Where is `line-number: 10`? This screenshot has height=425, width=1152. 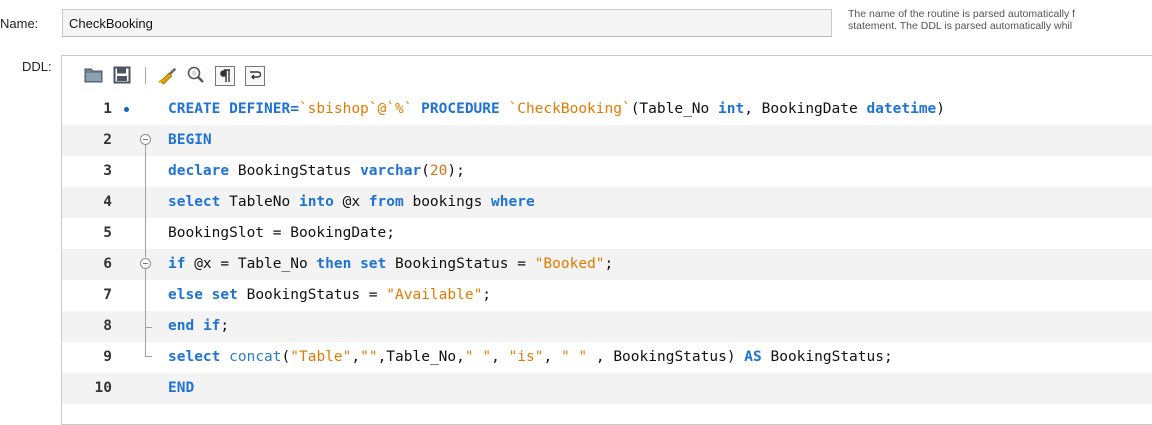 line-number: 10 is located at coordinates (103, 388).